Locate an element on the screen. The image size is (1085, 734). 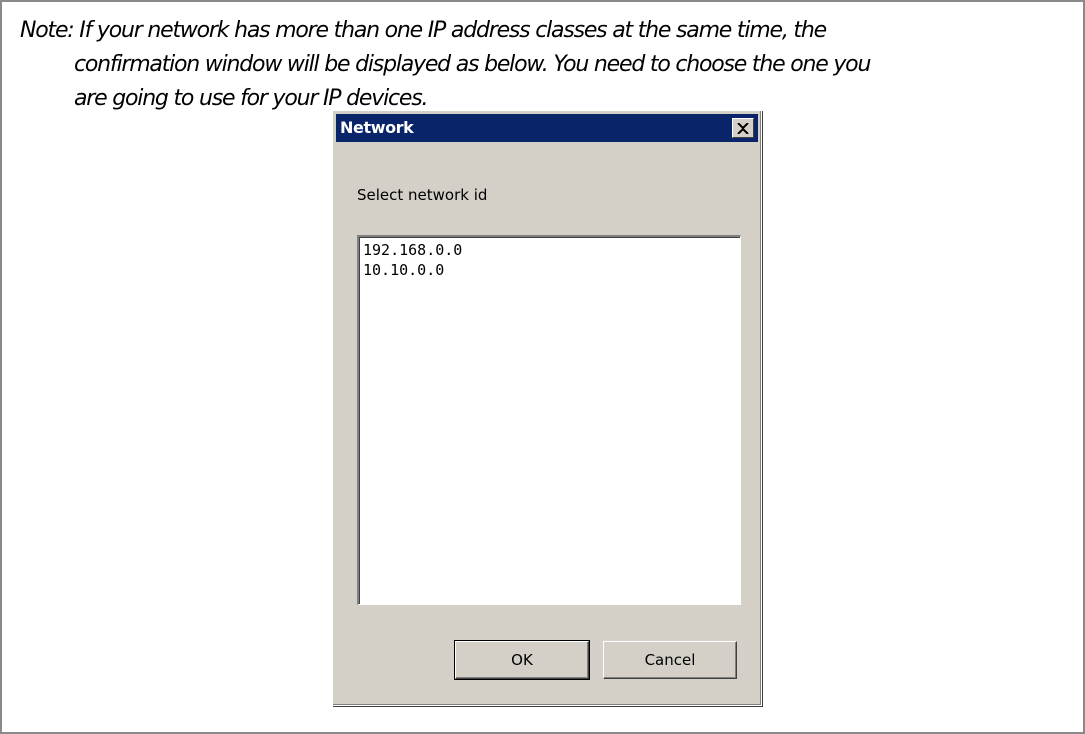
cancel-button: Cancel is located at coordinates (670, 660).